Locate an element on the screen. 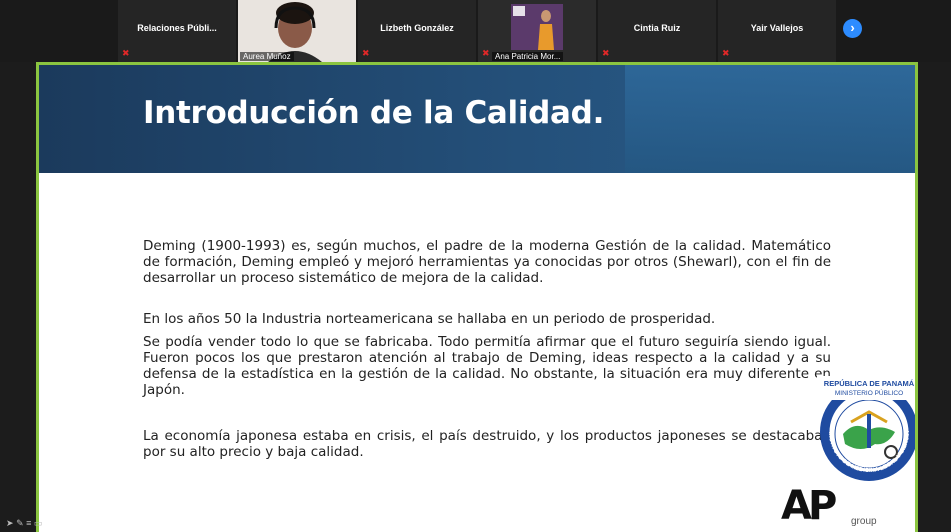 The width and height of the screenshot is (951, 532). participant-tile: Cintia Ruiz ✖ is located at coordinates (657, 31).